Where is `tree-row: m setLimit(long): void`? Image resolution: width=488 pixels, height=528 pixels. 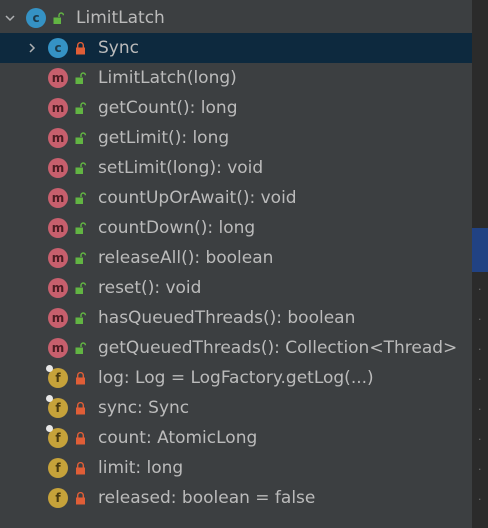
tree-row: m setLimit(long): void is located at coordinates (236, 168).